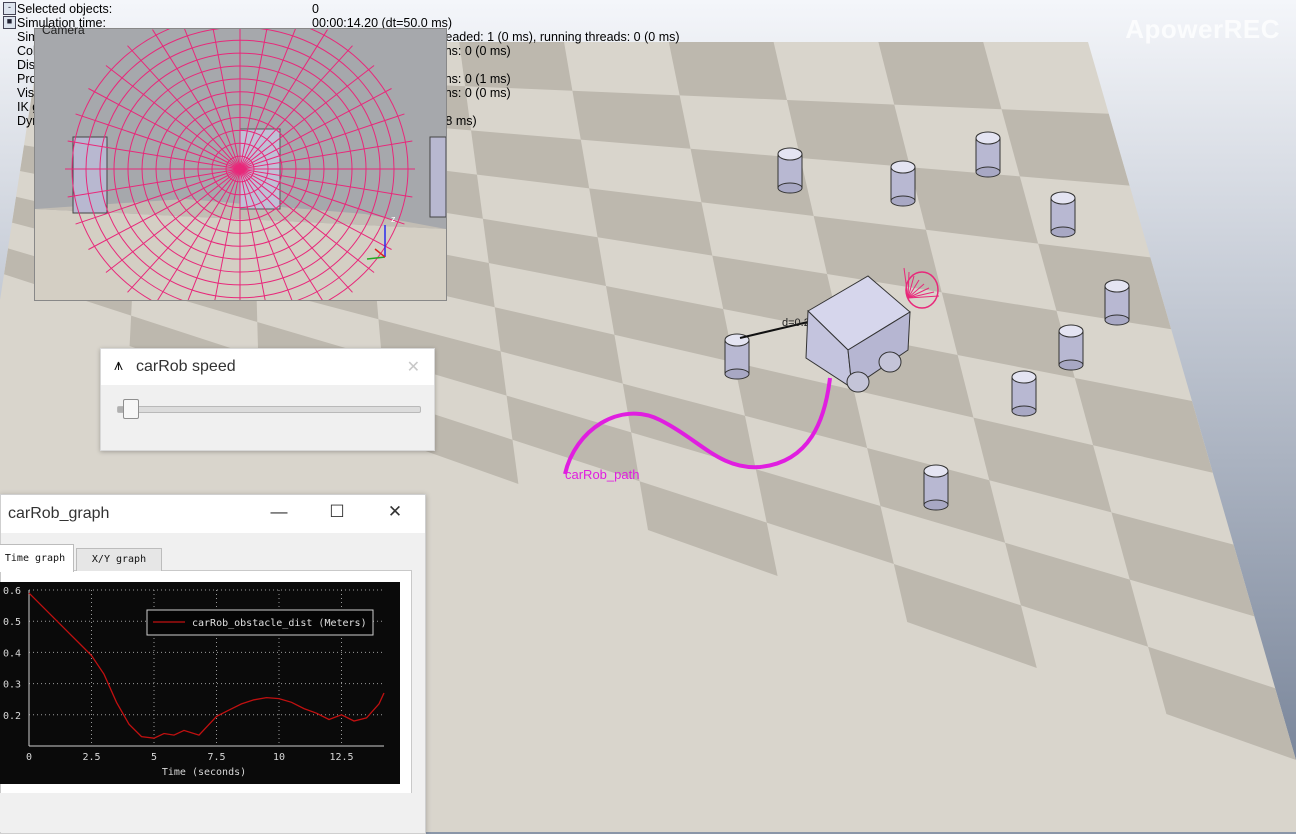  I want to click on x-axis-label: Time (seconds), so click(204, 772).